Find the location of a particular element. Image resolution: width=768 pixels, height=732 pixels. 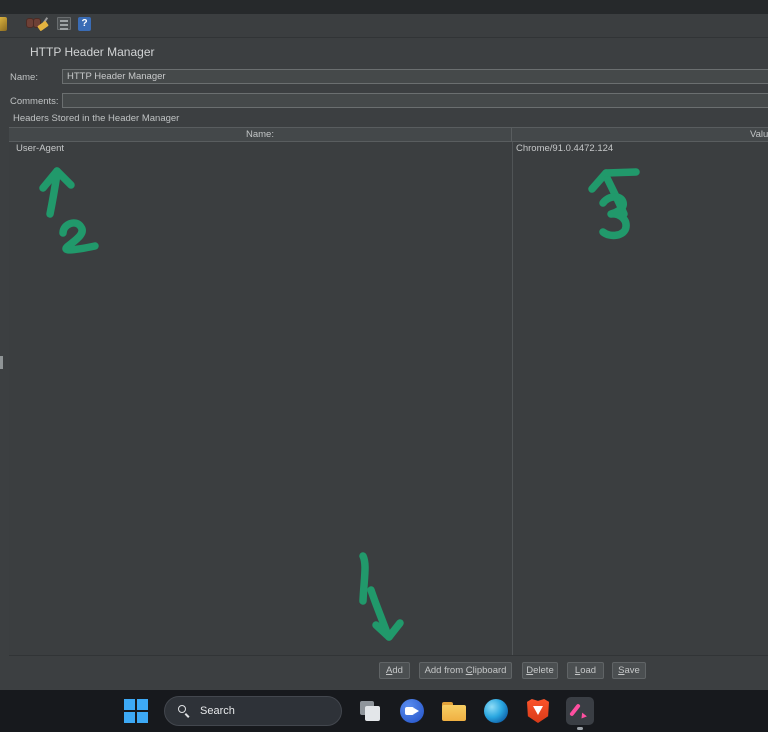

header-value-cell: Chrome/91.0.4472.124 is located at coordinates (564, 148).